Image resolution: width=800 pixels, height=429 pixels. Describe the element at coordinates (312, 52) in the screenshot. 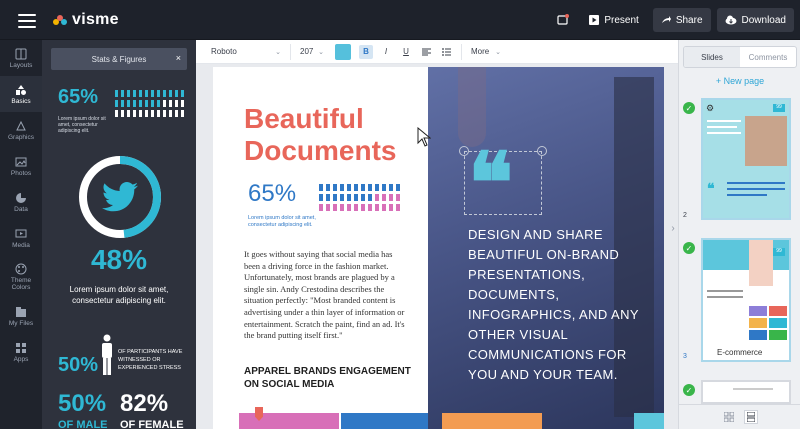

I see `font-size-select: 207 ⌄` at that location.